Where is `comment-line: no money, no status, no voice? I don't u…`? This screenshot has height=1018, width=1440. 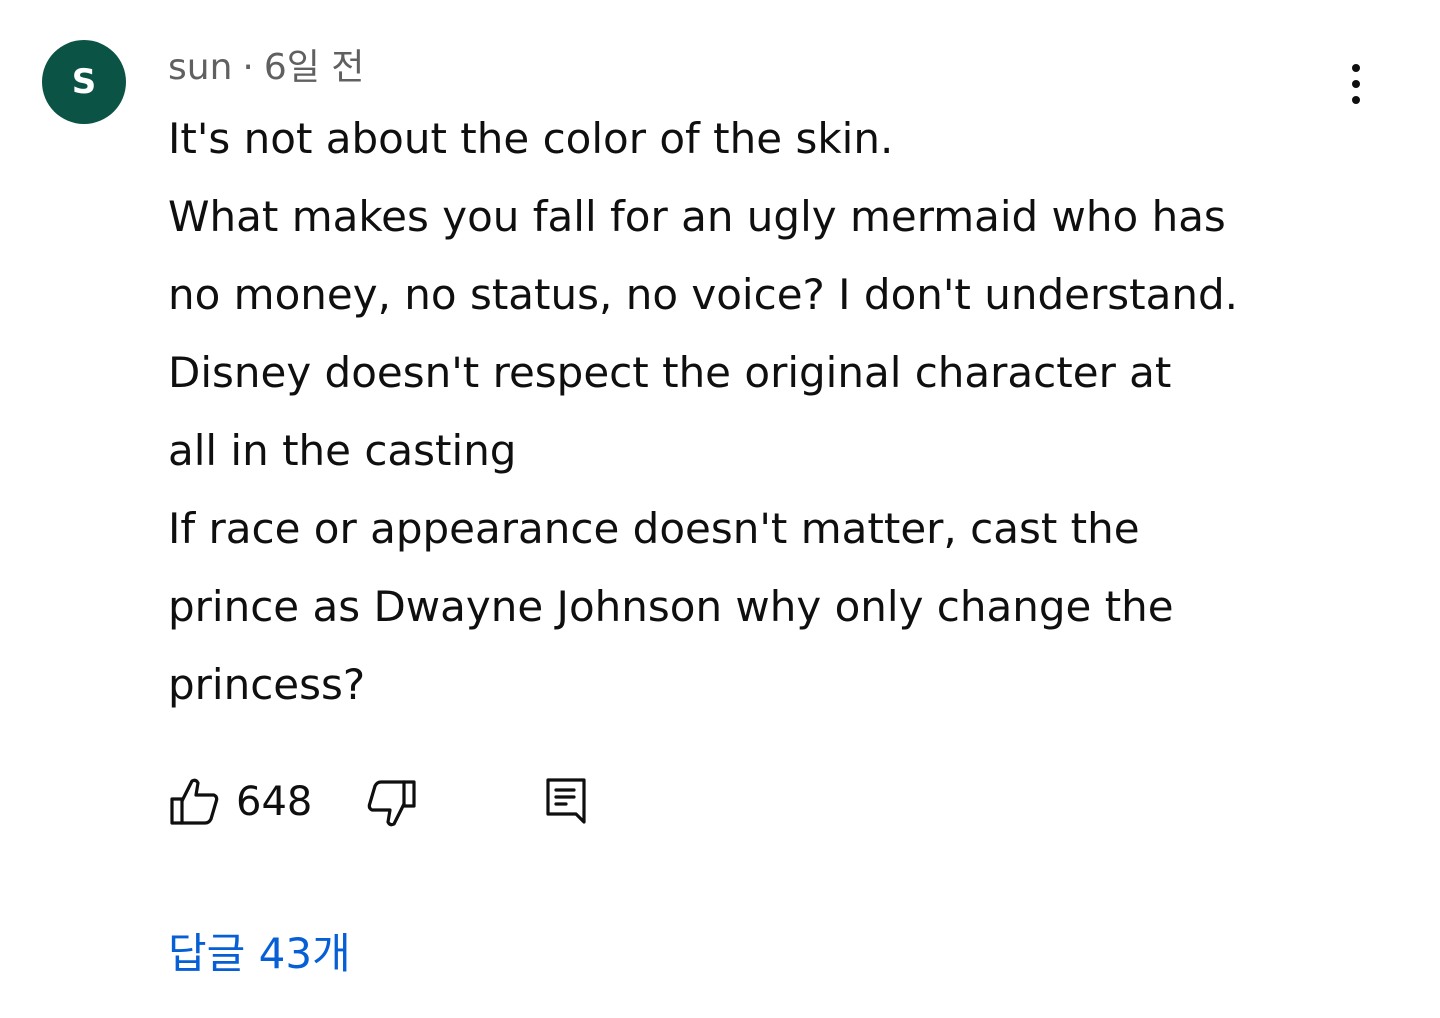
comment-line: no money, no status, no voice? I don't u… is located at coordinates (703, 294).